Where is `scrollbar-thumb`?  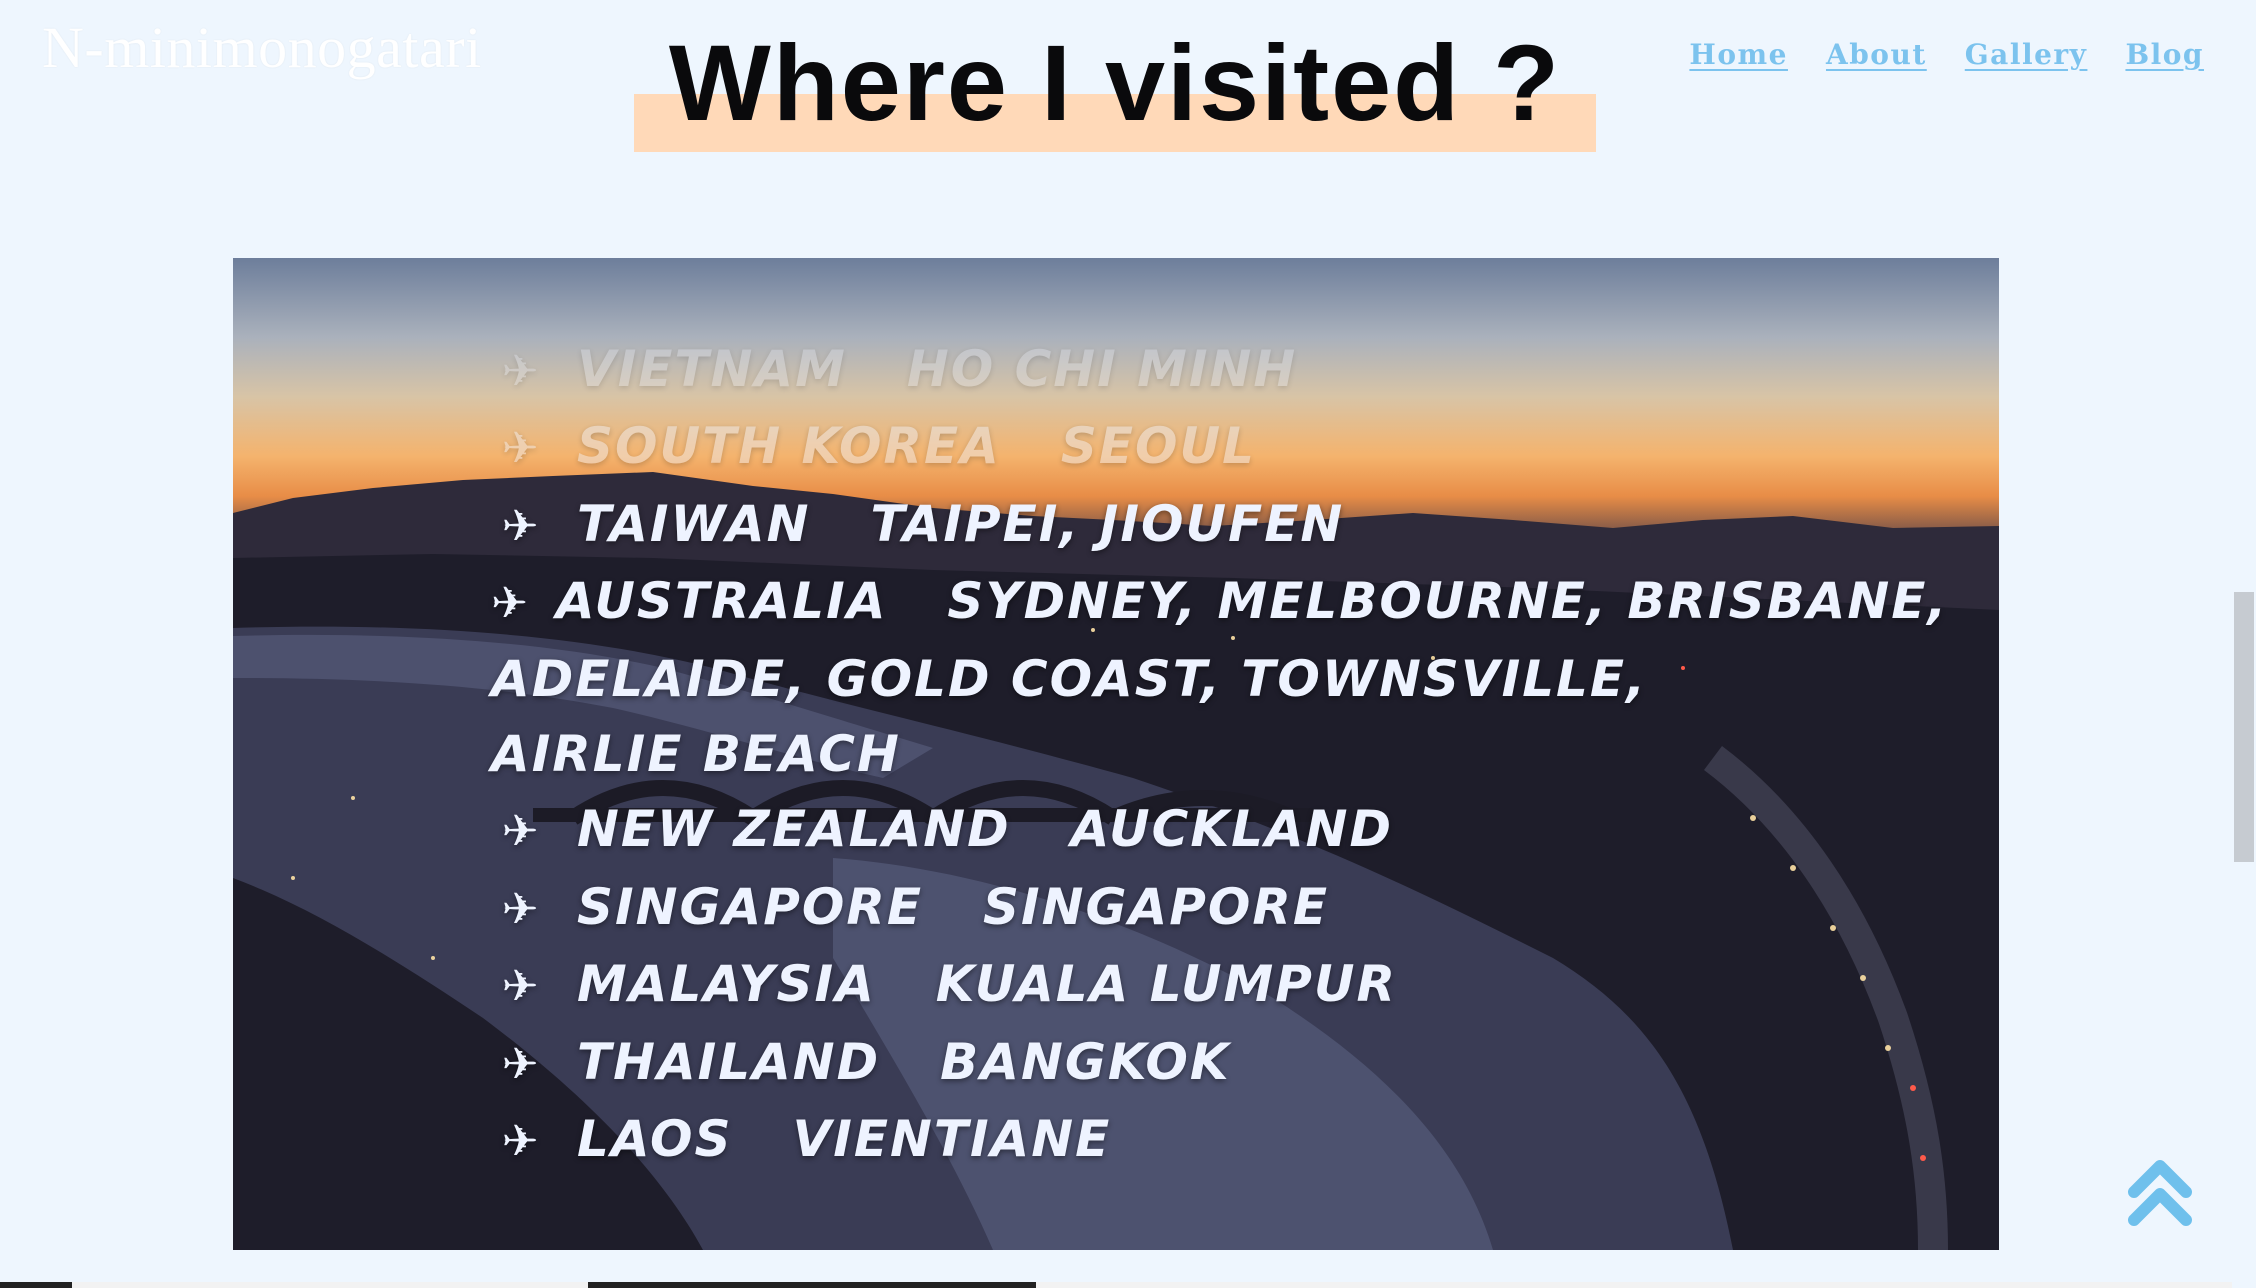 scrollbar-thumb is located at coordinates (2244, 727).